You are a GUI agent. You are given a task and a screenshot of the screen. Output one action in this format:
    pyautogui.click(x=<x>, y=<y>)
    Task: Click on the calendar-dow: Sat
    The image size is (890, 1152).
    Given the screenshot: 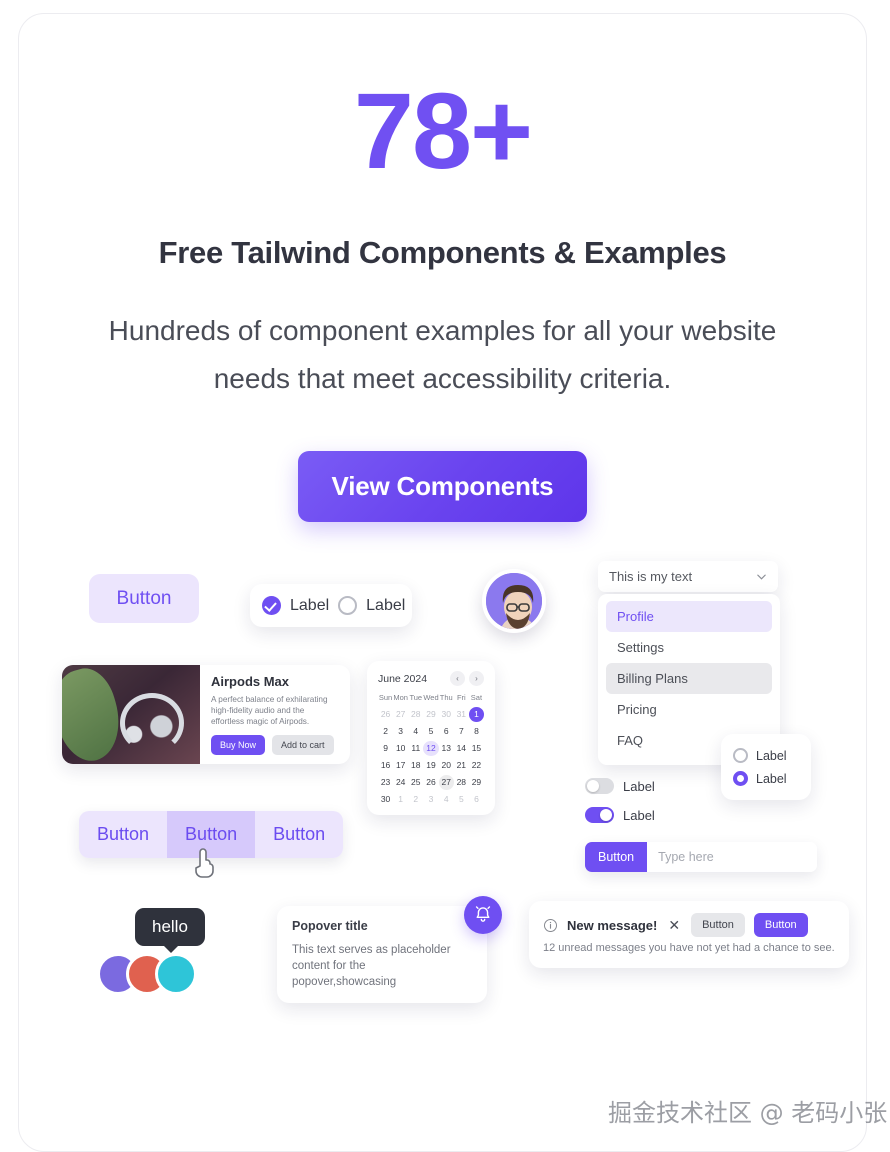 What is the action you would take?
    pyautogui.click(x=476, y=698)
    